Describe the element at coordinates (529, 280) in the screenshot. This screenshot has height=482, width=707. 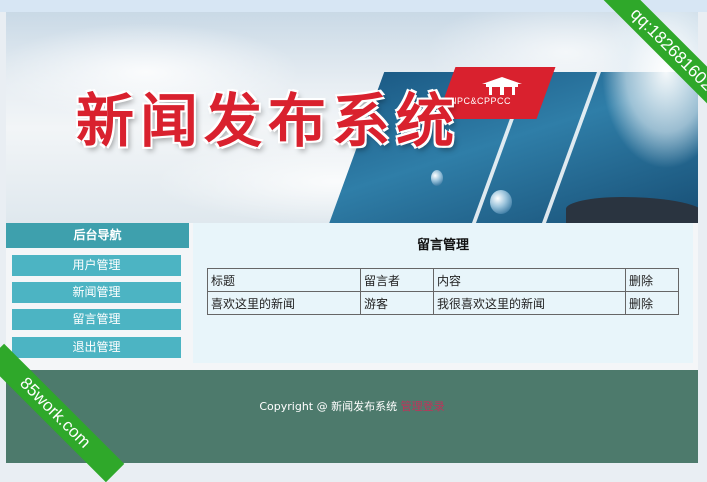
I see `column-header-content: 内容` at that location.